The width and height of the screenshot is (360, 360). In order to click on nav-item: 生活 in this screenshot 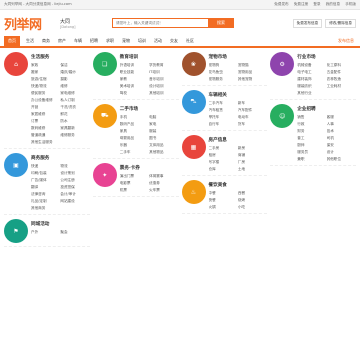, I will do `click(30, 41)`.